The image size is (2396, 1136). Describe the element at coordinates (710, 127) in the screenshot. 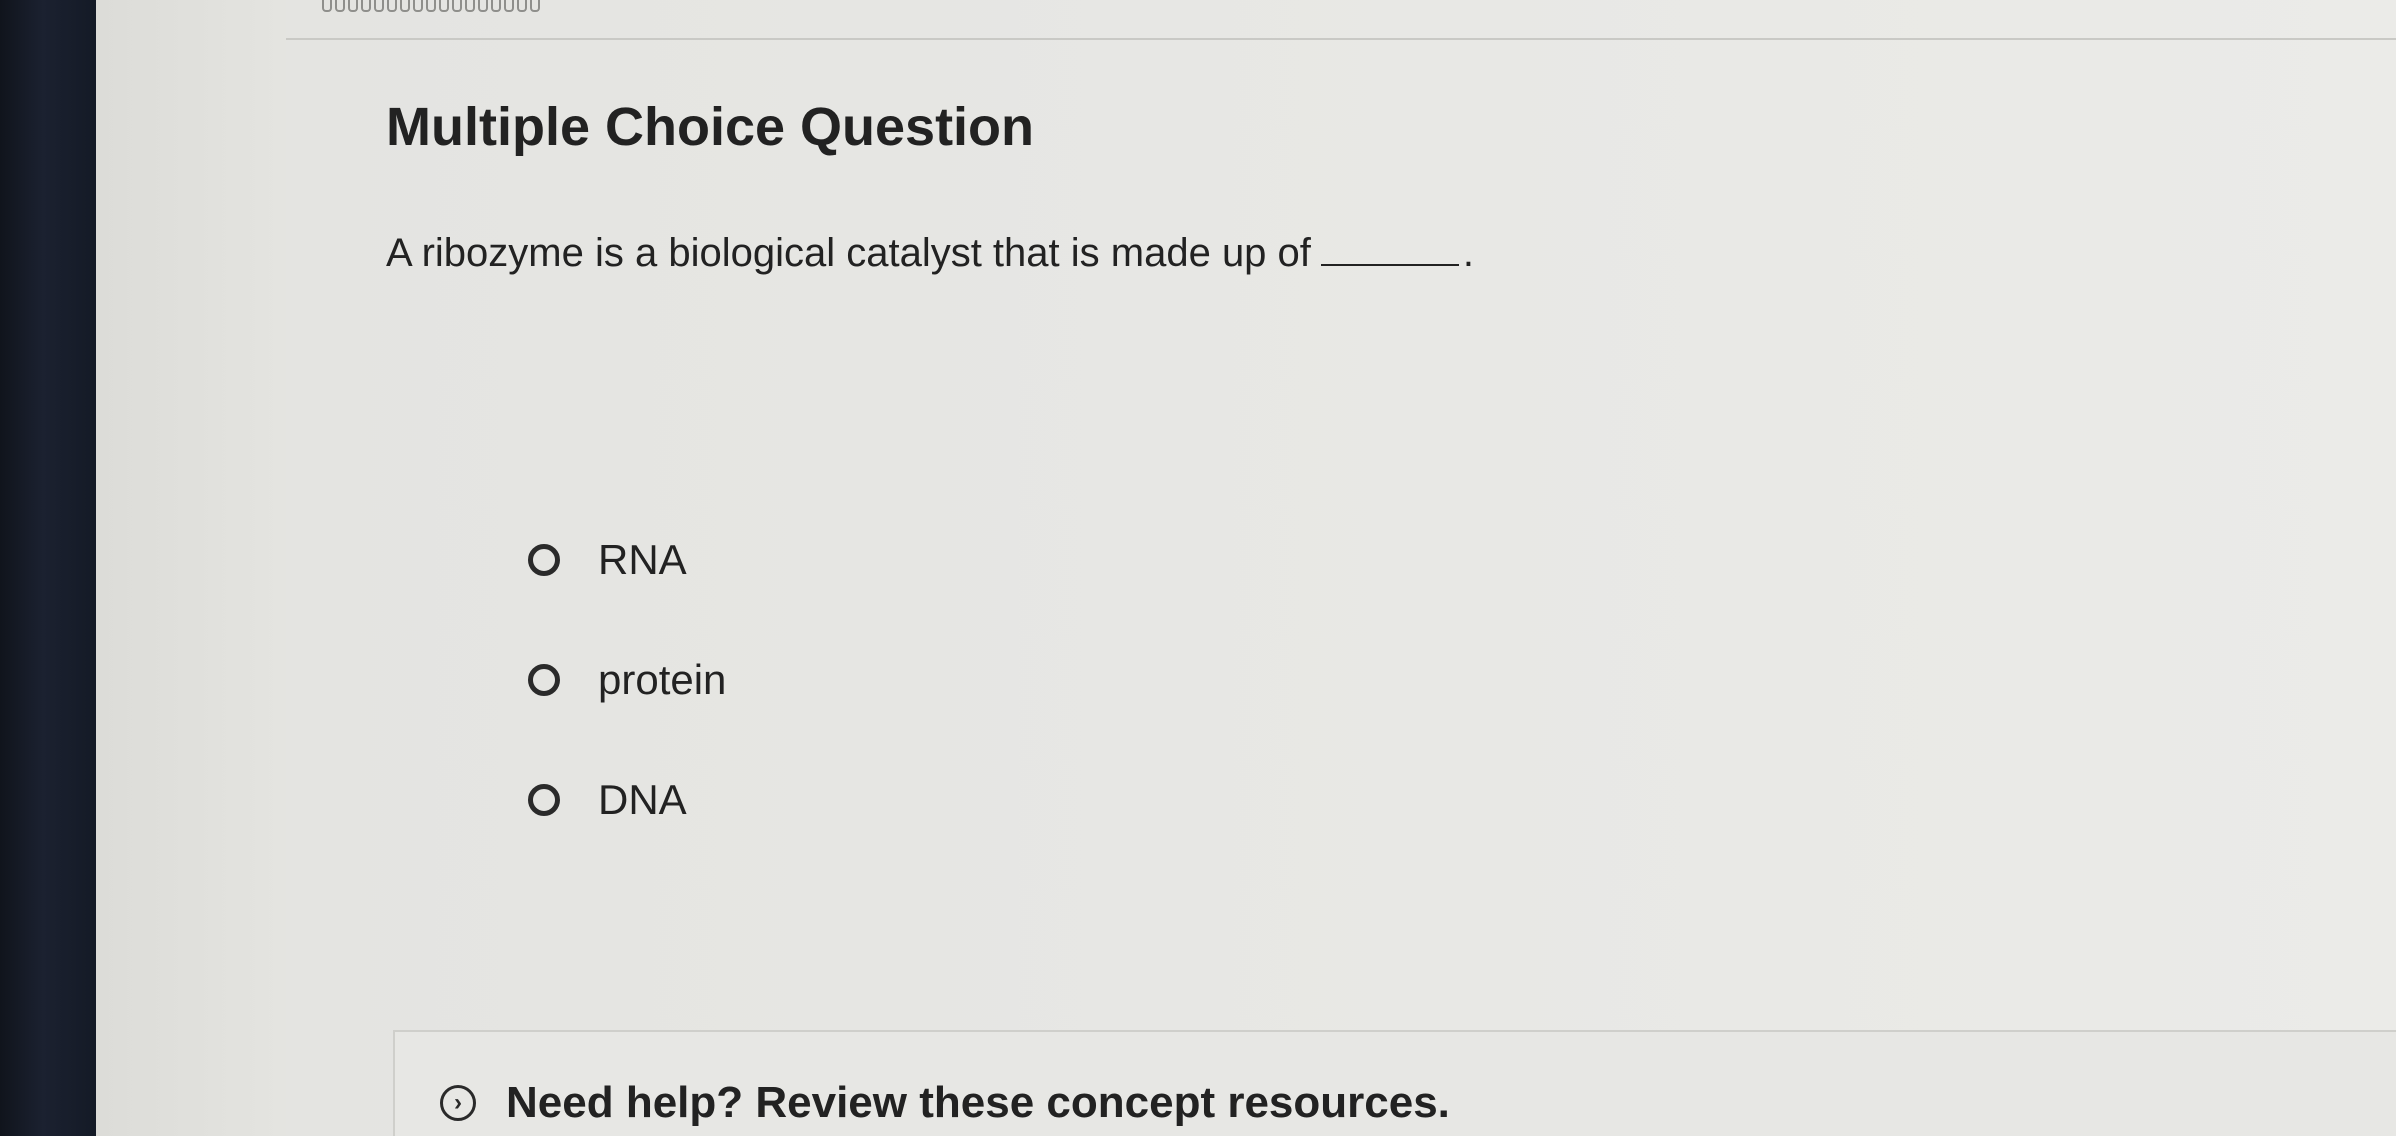

I see `page-title: Multiple Choice Question` at that location.